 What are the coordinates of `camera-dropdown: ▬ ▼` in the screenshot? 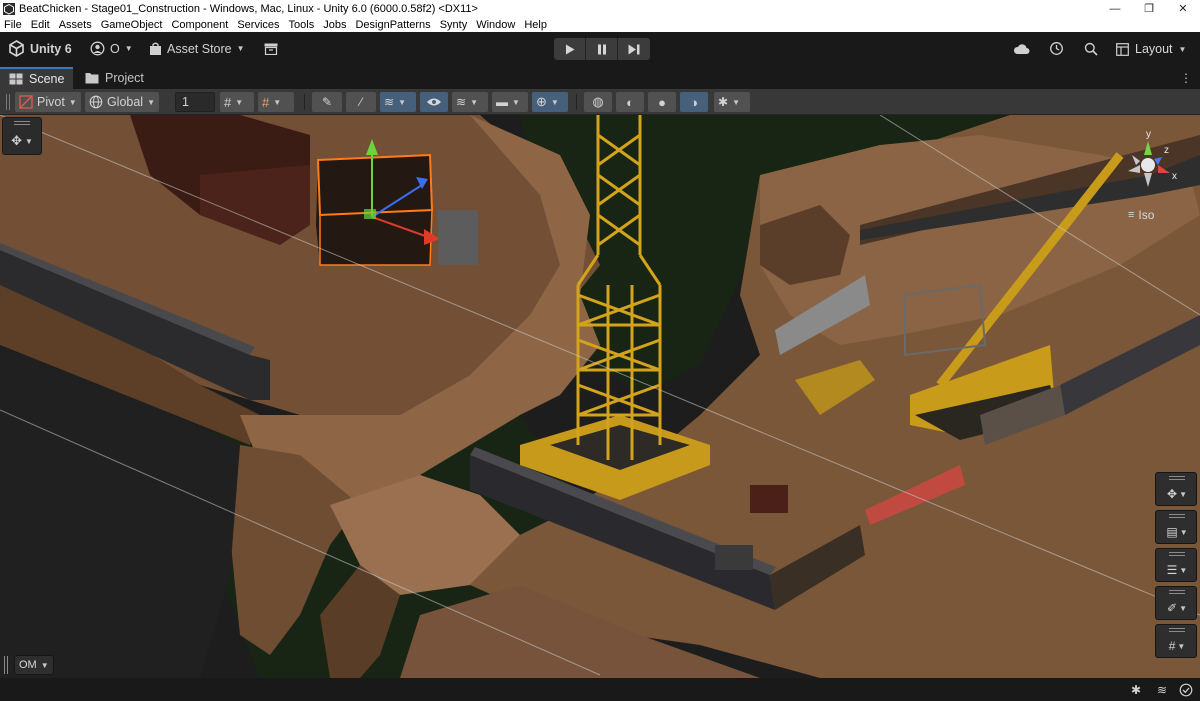 It's located at (510, 102).